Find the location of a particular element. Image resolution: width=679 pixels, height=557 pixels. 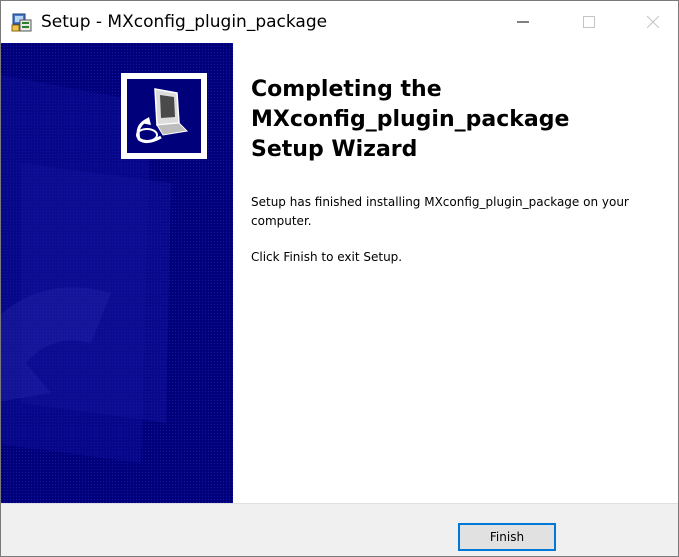

window-title: Setup - MXconfig_plugin_package is located at coordinates (184, 22).